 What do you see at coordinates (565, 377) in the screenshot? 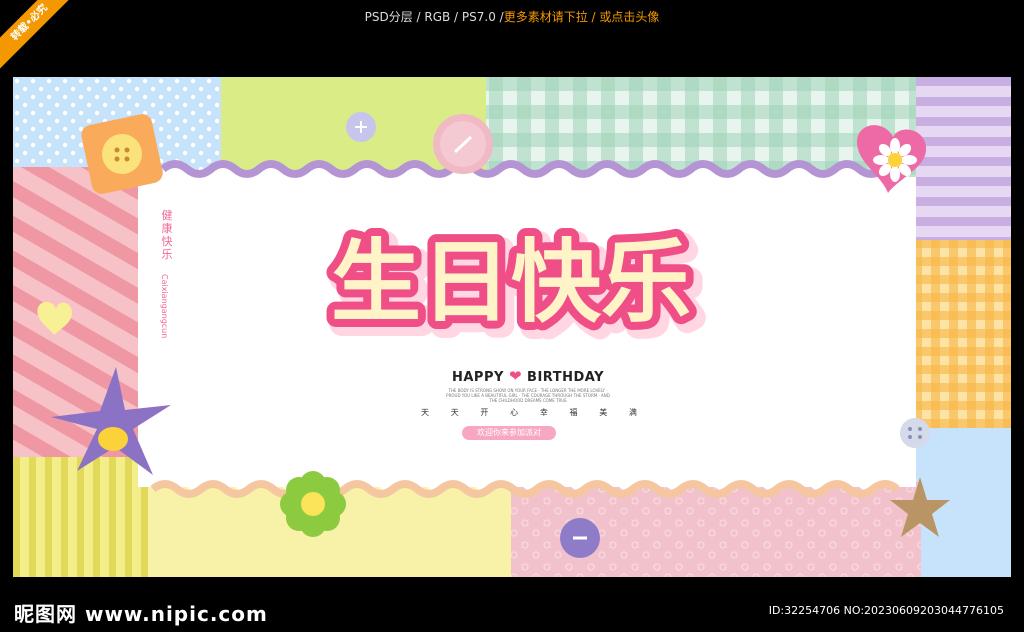
I see `birthday-word: BIRTHDAY` at bounding box center [565, 377].